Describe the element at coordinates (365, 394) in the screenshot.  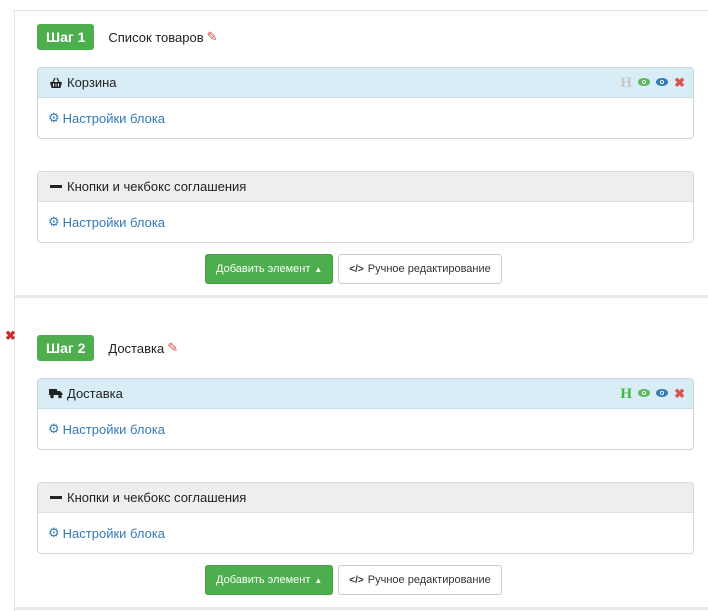
I see `panel-header: Доставка H ✖` at that location.